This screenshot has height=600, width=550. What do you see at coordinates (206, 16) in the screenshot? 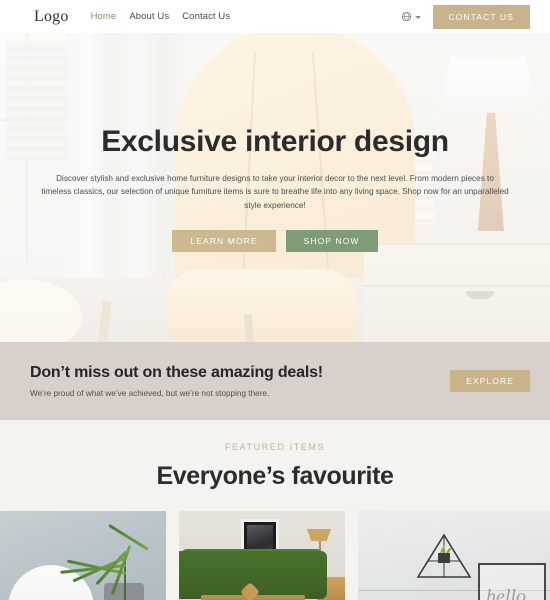
I see `nav-link-contact-us: Contact Us` at bounding box center [206, 16].